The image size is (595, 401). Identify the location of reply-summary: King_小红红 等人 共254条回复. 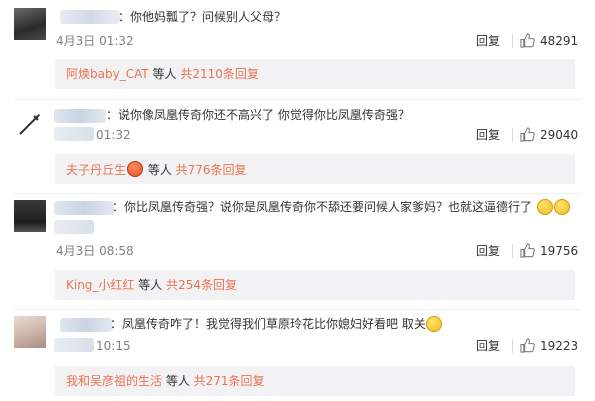
(315, 285).